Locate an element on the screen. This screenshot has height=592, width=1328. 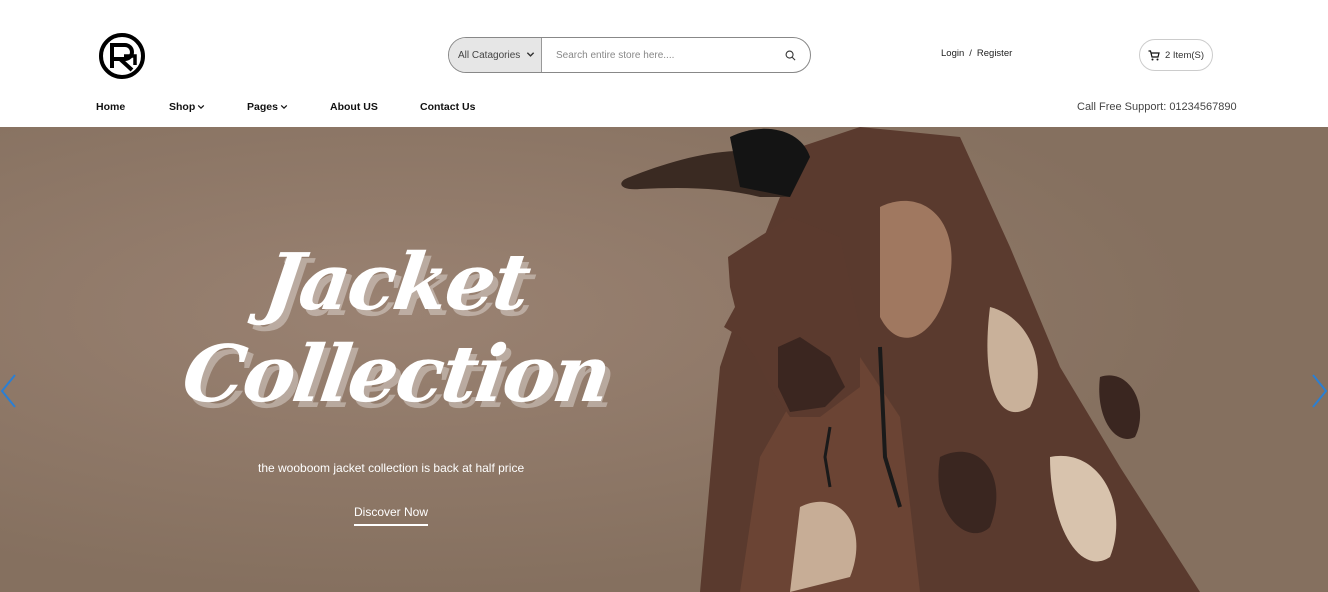
category-select-value: All Catagories is located at coordinates (489, 55).